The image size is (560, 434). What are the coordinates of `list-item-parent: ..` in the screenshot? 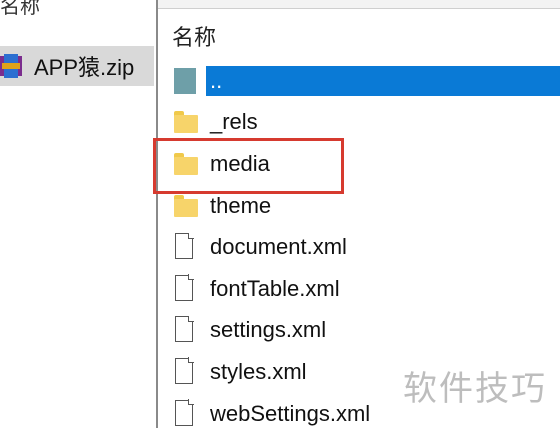 It's located at (366, 81).